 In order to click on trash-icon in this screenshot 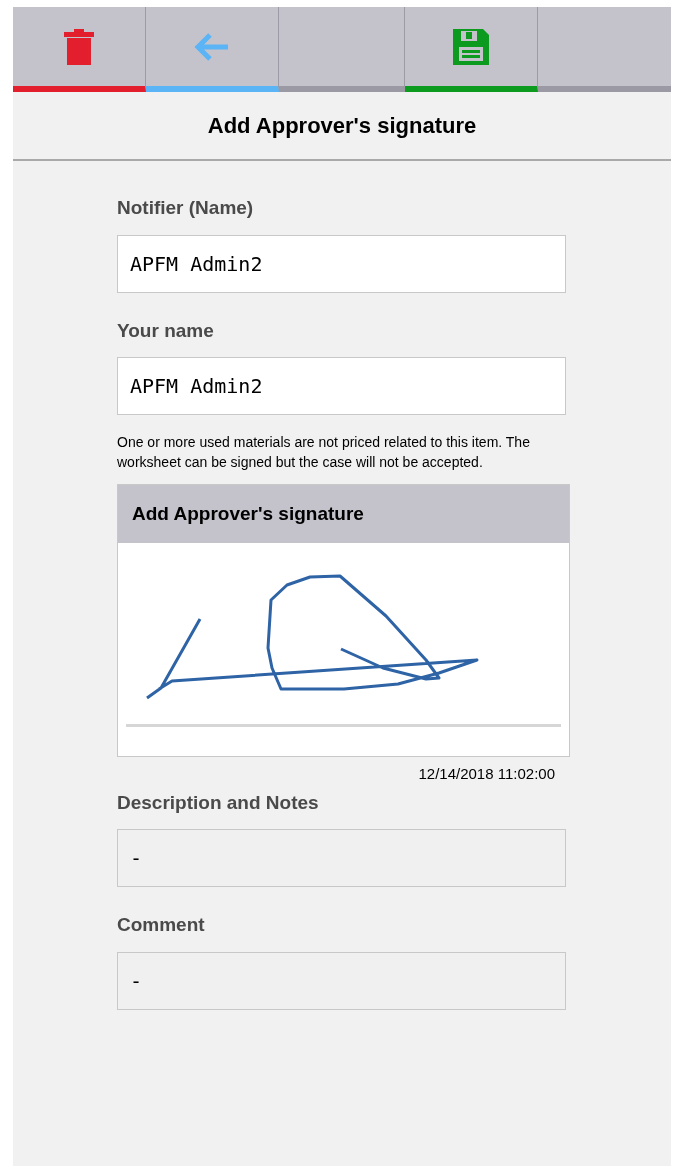, I will do `click(79, 46)`.